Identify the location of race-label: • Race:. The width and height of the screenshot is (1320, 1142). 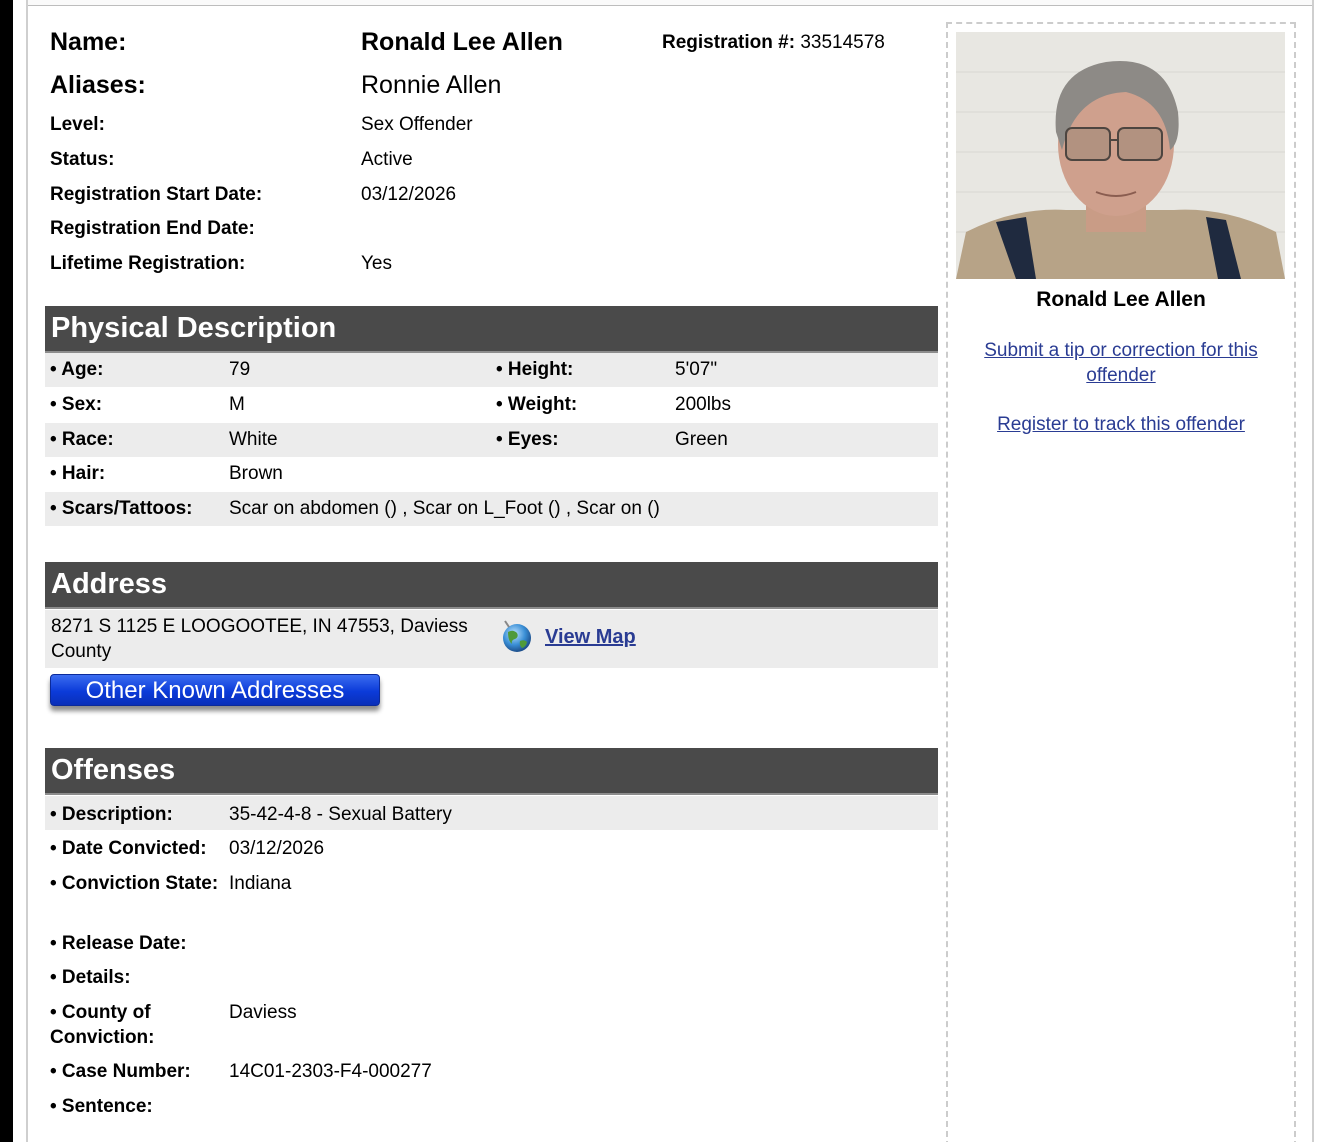
(82, 439).